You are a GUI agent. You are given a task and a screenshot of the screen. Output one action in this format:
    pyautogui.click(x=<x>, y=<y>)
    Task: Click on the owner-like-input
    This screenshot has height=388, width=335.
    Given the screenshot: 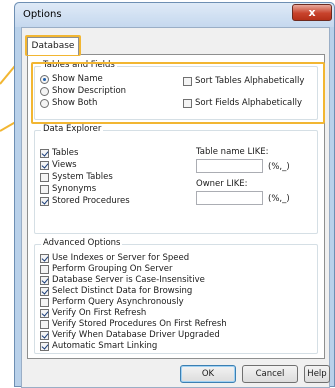 What is the action you would take?
    pyautogui.click(x=229, y=198)
    